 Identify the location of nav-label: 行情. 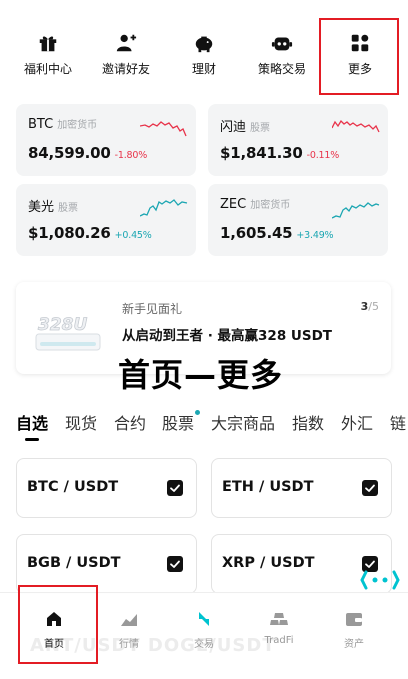
(129, 644).